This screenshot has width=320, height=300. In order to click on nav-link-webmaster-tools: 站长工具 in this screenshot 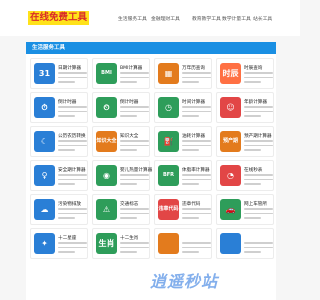, I will do `click(262, 18)`.